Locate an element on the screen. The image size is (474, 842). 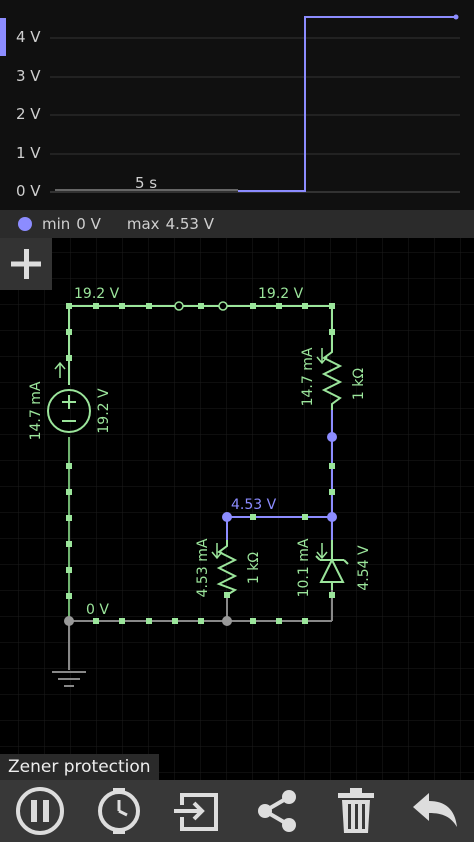
bottom-node-dot is located at coordinates (227, 621).